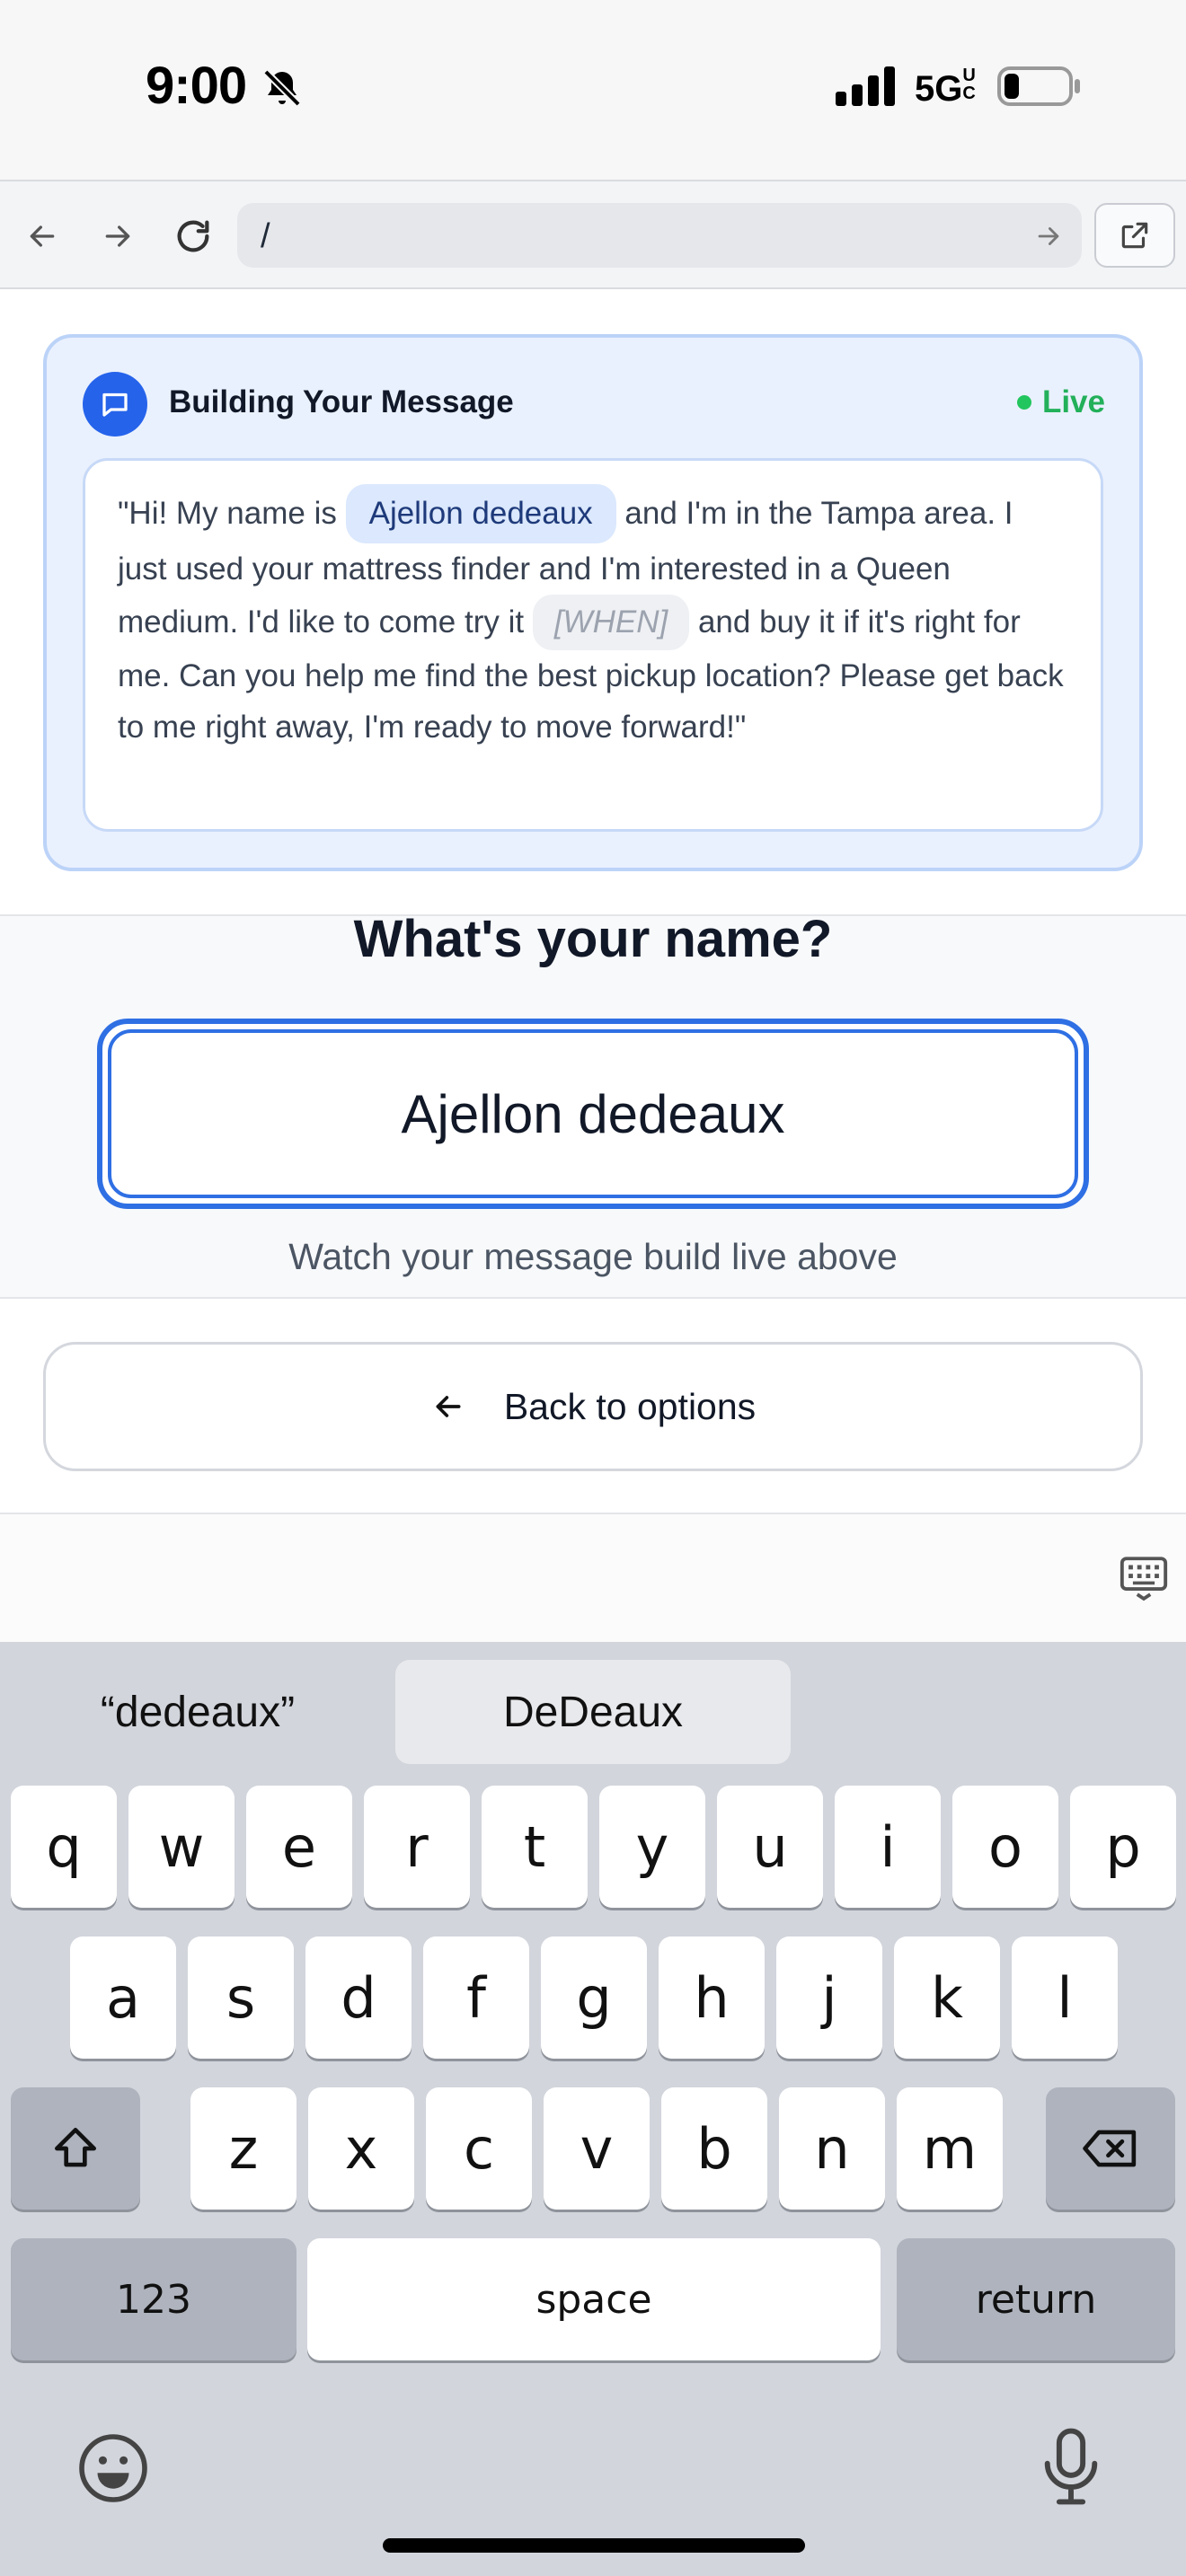 This screenshot has height=2576, width=1186. What do you see at coordinates (597, 2148) in the screenshot?
I see `key-v: v` at bounding box center [597, 2148].